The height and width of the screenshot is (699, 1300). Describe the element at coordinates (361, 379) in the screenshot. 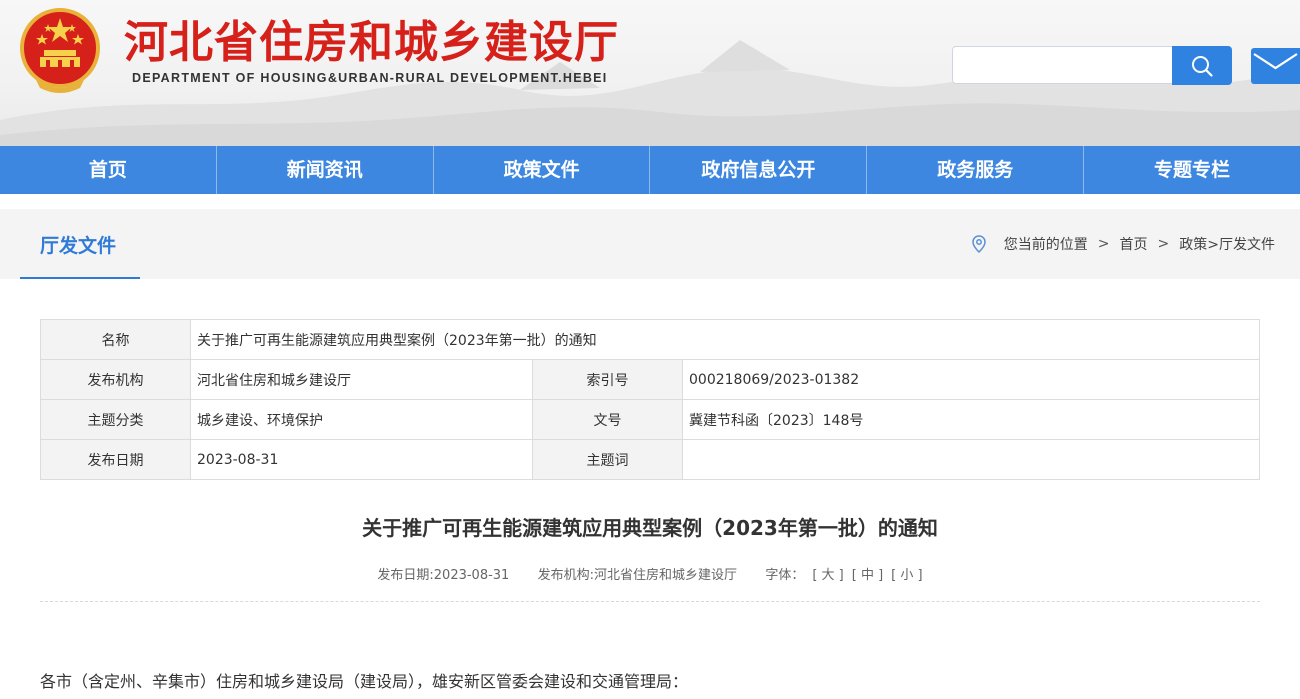

I see `issuer-value: 河北省住房和城乡建设厅` at that location.